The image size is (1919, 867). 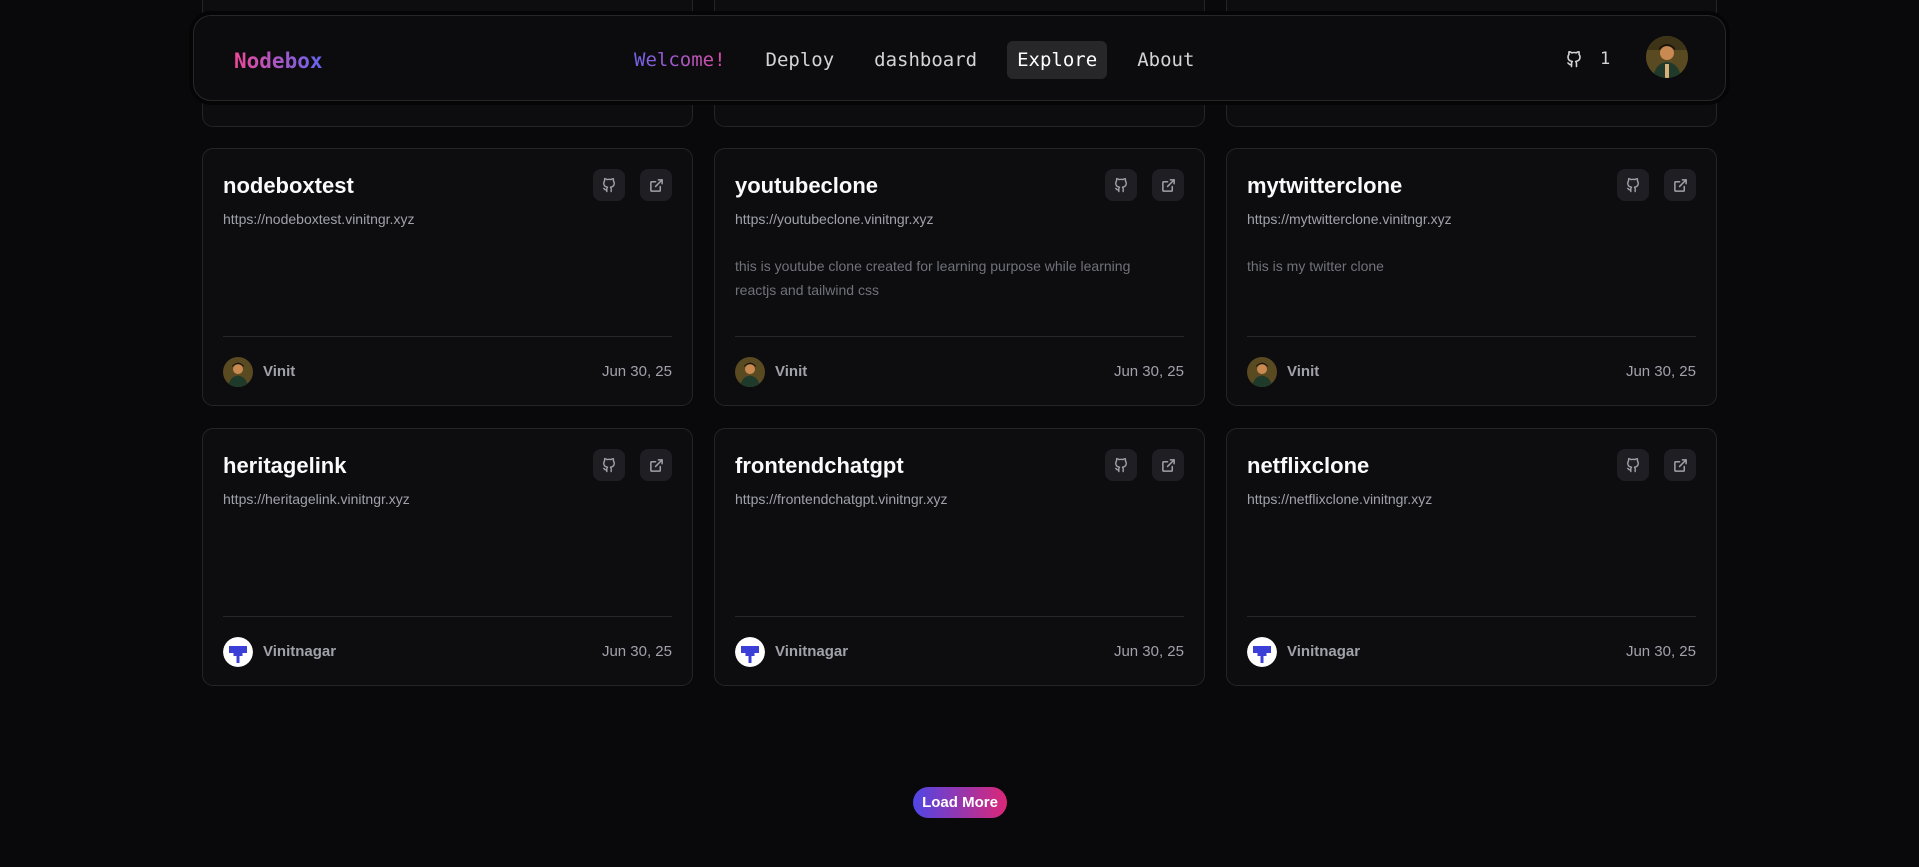 I want to click on project-url: https://heritagelink.vinitngr.xyz, so click(x=316, y=499).